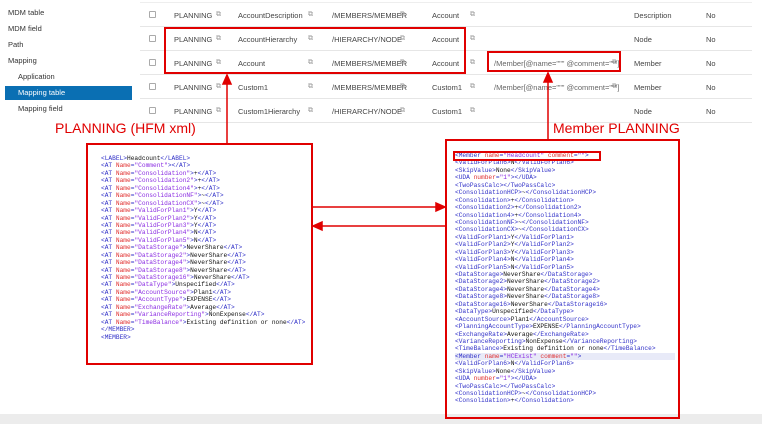  I want to click on arrow-head-right, so click(441, 207).